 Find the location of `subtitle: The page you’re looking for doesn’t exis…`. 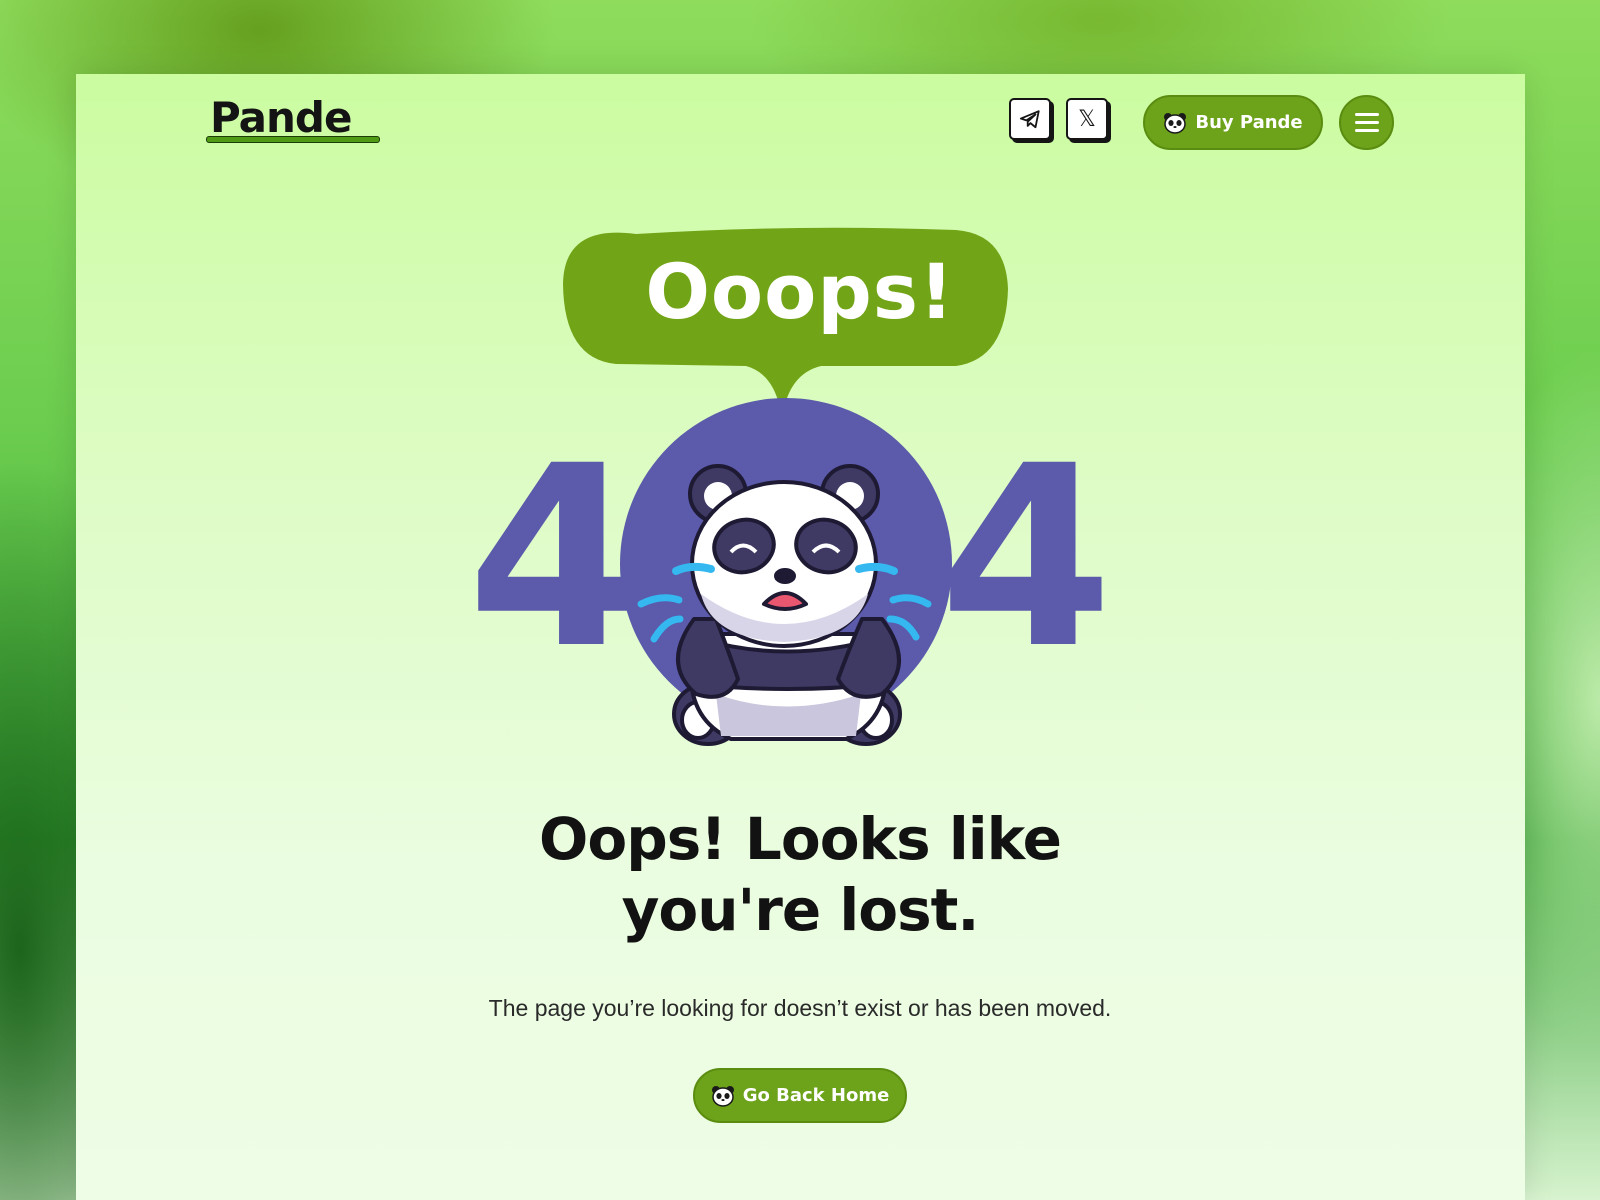

subtitle: The page you’re looking for doesn’t exis… is located at coordinates (800, 1008).